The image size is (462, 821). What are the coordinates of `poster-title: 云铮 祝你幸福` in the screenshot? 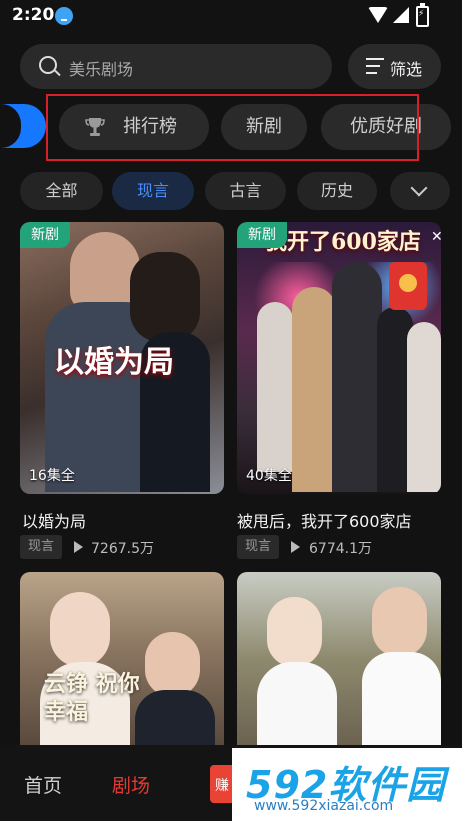 It's located at (92, 698).